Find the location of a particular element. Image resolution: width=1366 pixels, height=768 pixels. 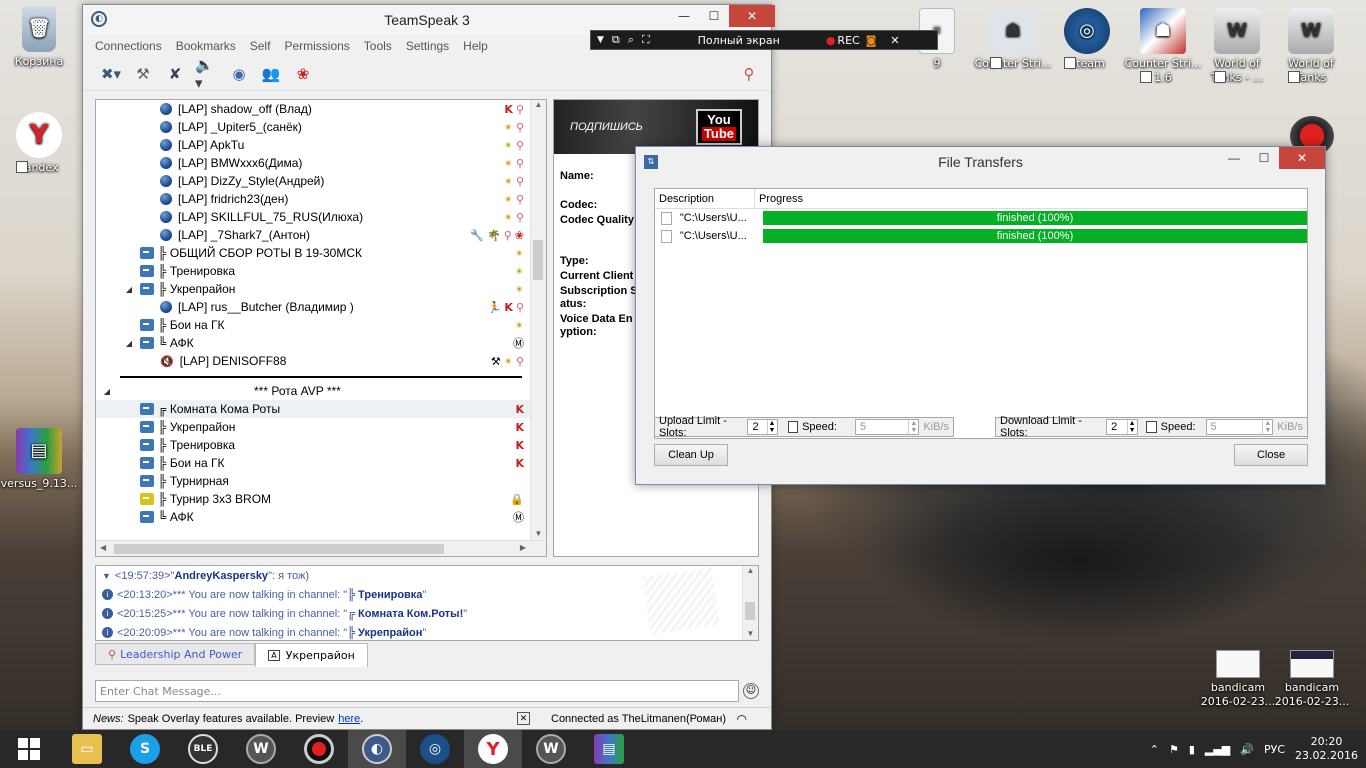

language-indicator: РУС is located at coordinates (1274, 749).